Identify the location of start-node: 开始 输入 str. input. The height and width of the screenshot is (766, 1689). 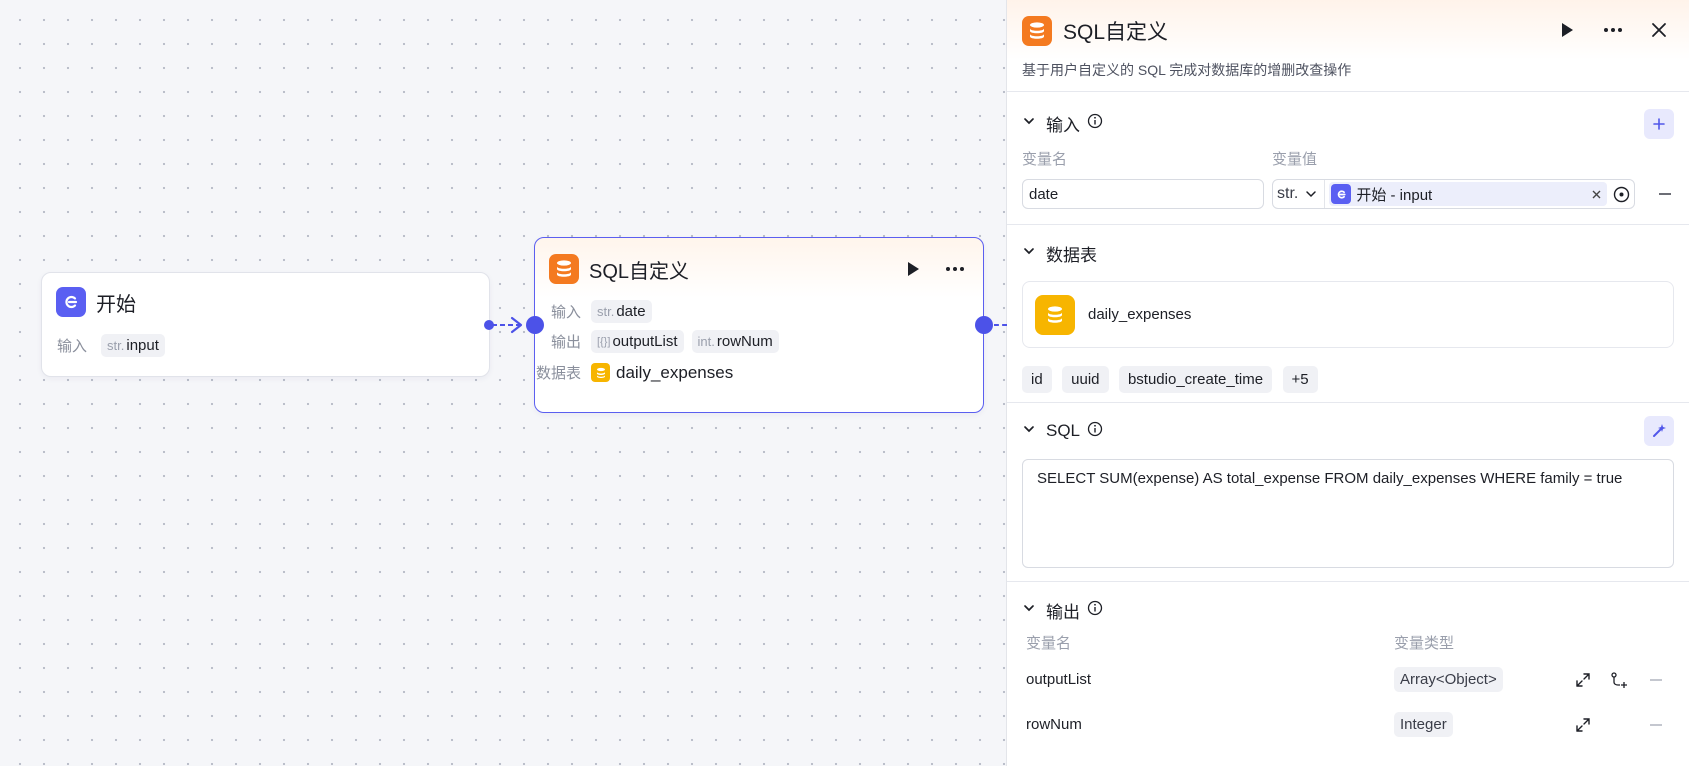
(265, 324).